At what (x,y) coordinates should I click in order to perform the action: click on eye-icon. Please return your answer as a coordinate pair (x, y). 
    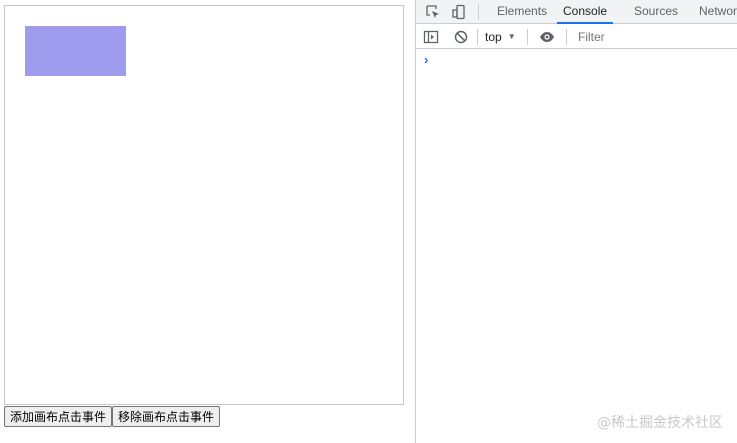
    Looking at the image, I should click on (547, 37).